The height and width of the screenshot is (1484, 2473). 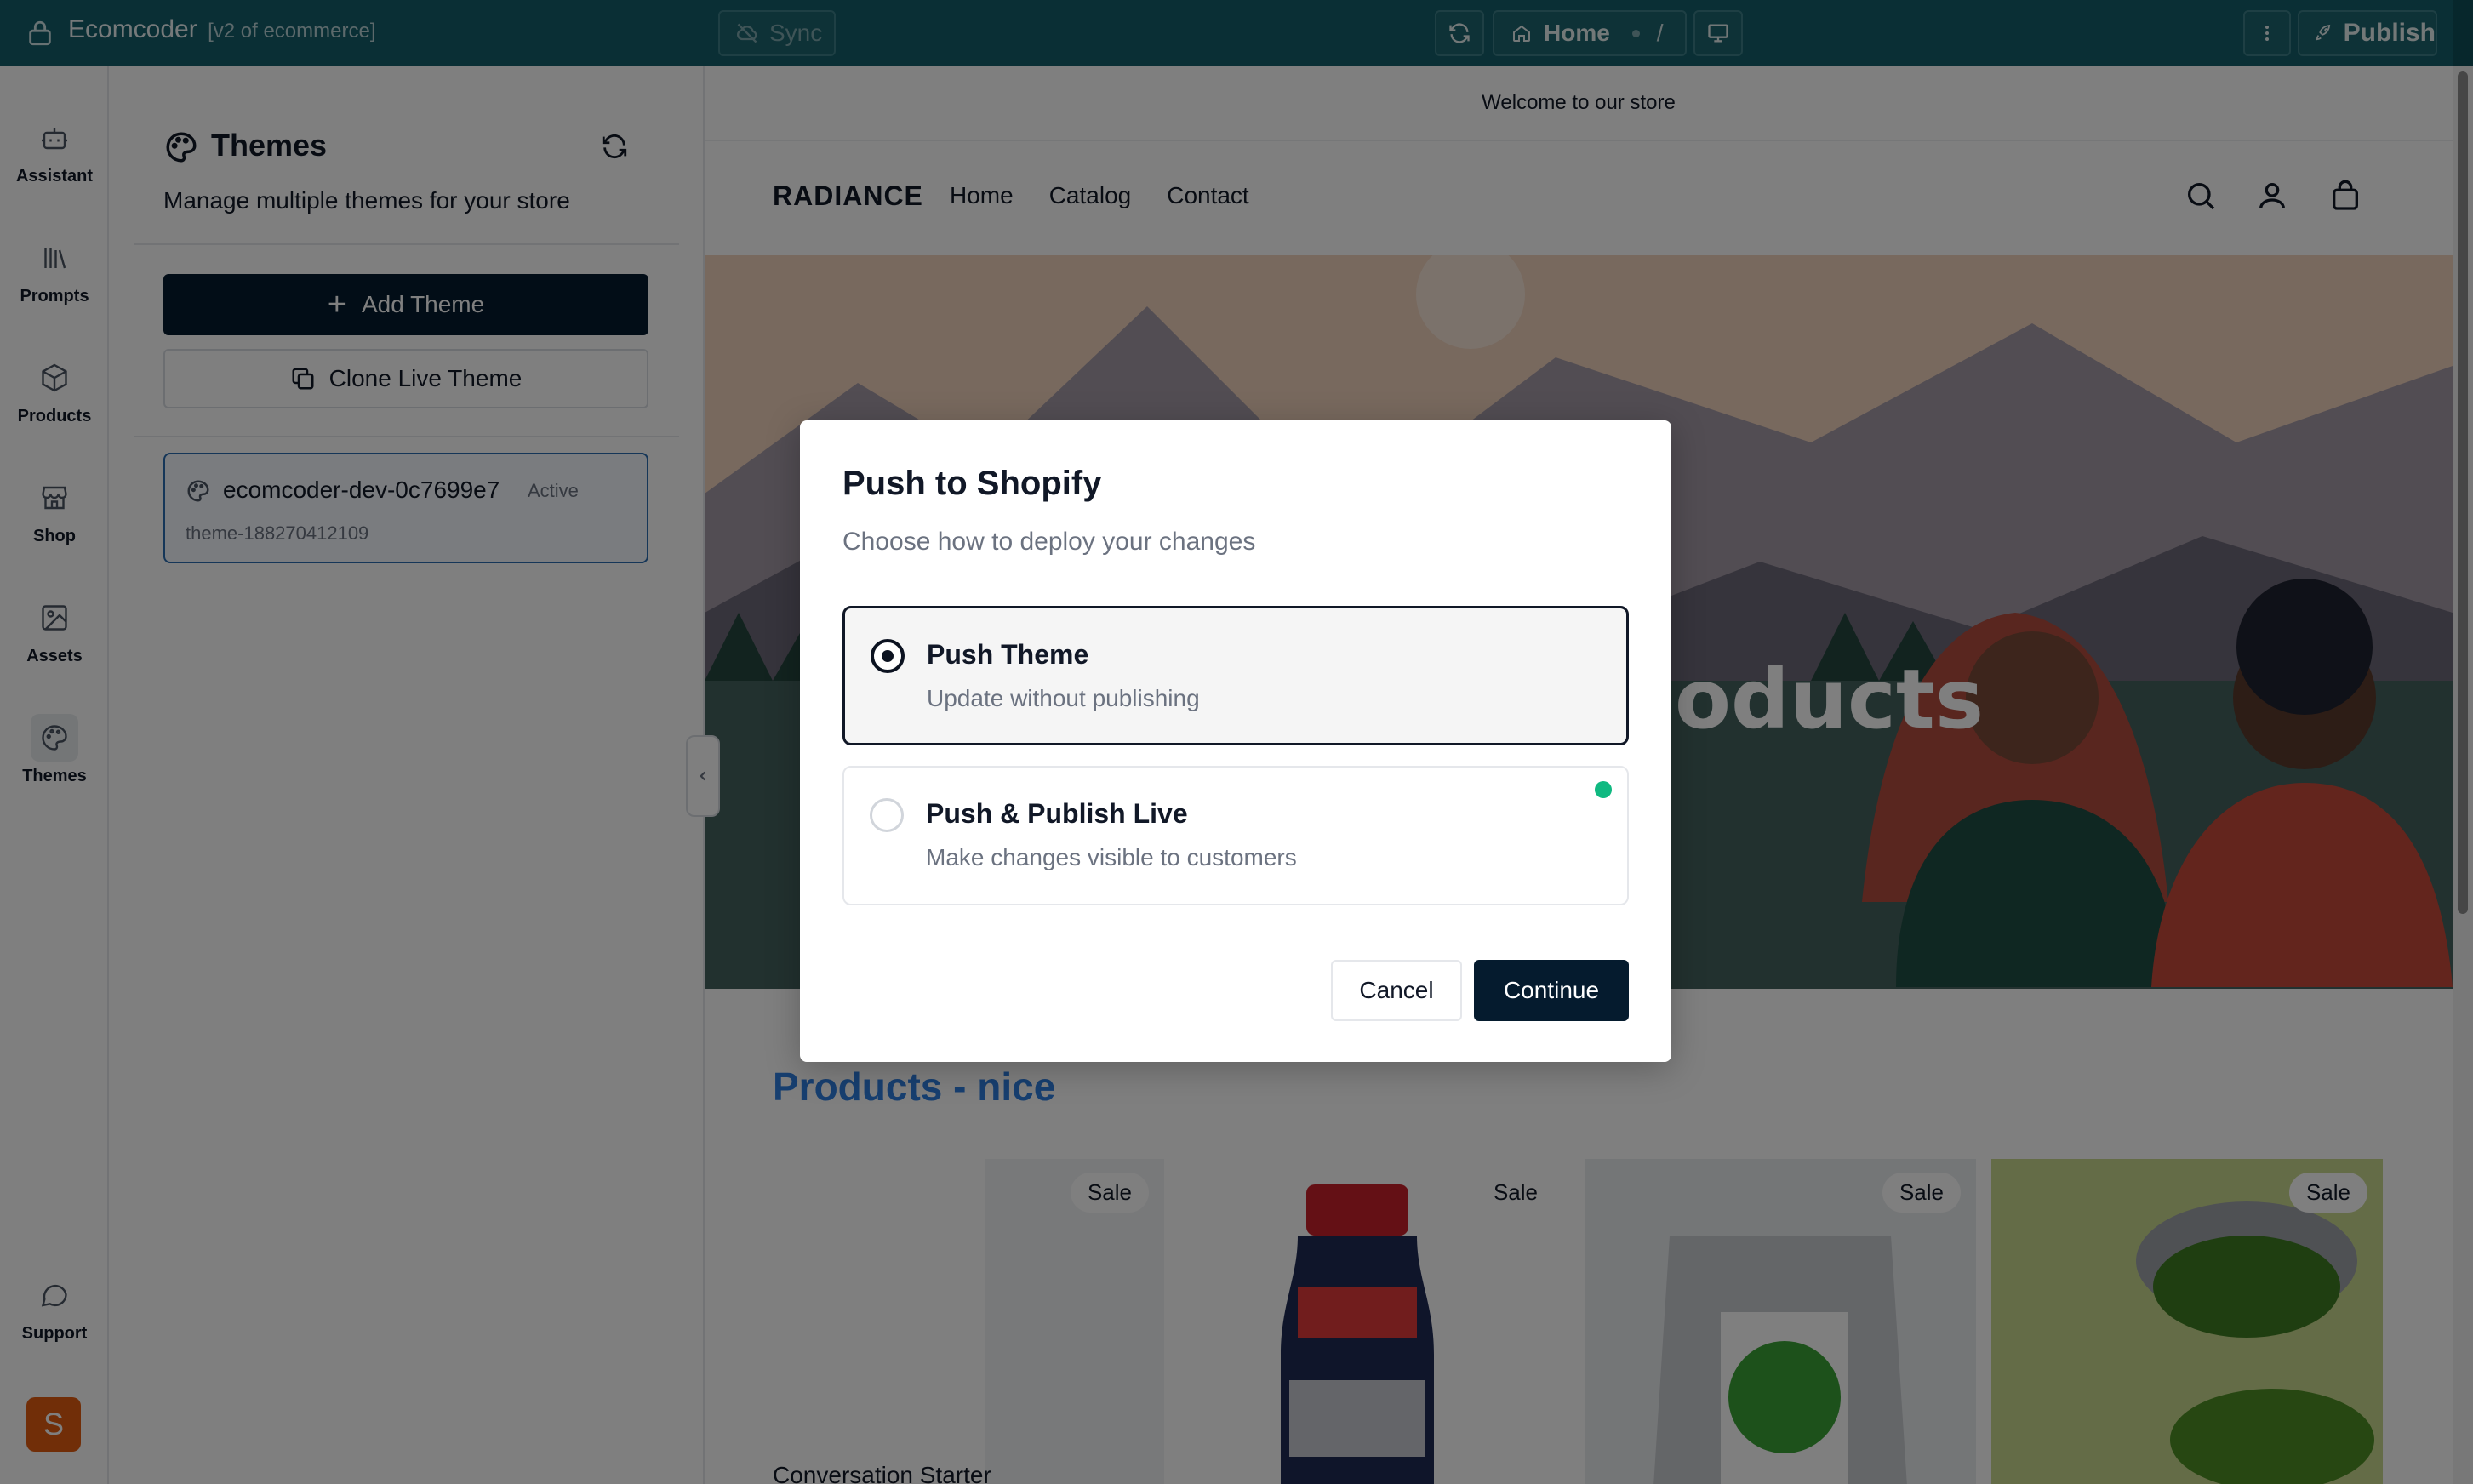 What do you see at coordinates (1235, 675) in the screenshot?
I see `option-push-theme: Push Theme Update without publishing` at bounding box center [1235, 675].